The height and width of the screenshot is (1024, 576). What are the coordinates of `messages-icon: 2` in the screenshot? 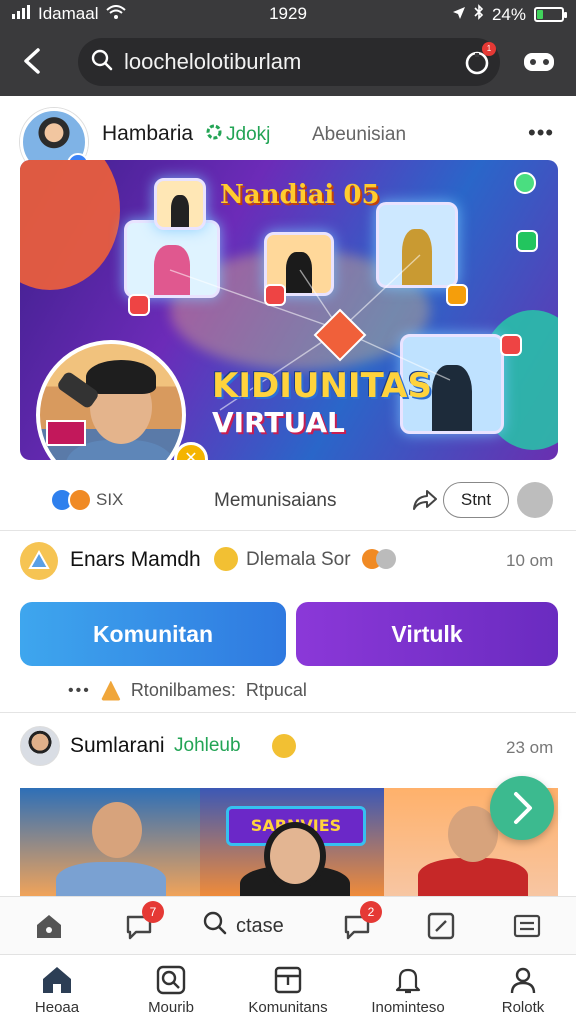 It's located at (362, 921).